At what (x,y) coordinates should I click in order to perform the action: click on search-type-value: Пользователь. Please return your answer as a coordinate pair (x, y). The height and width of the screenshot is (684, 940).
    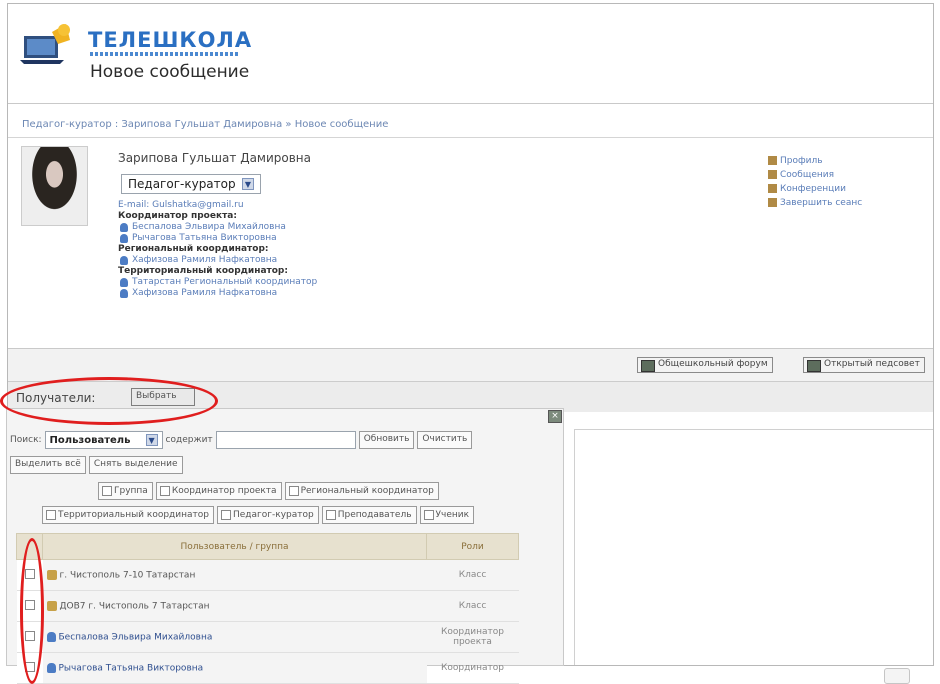
    Looking at the image, I should click on (90, 440).